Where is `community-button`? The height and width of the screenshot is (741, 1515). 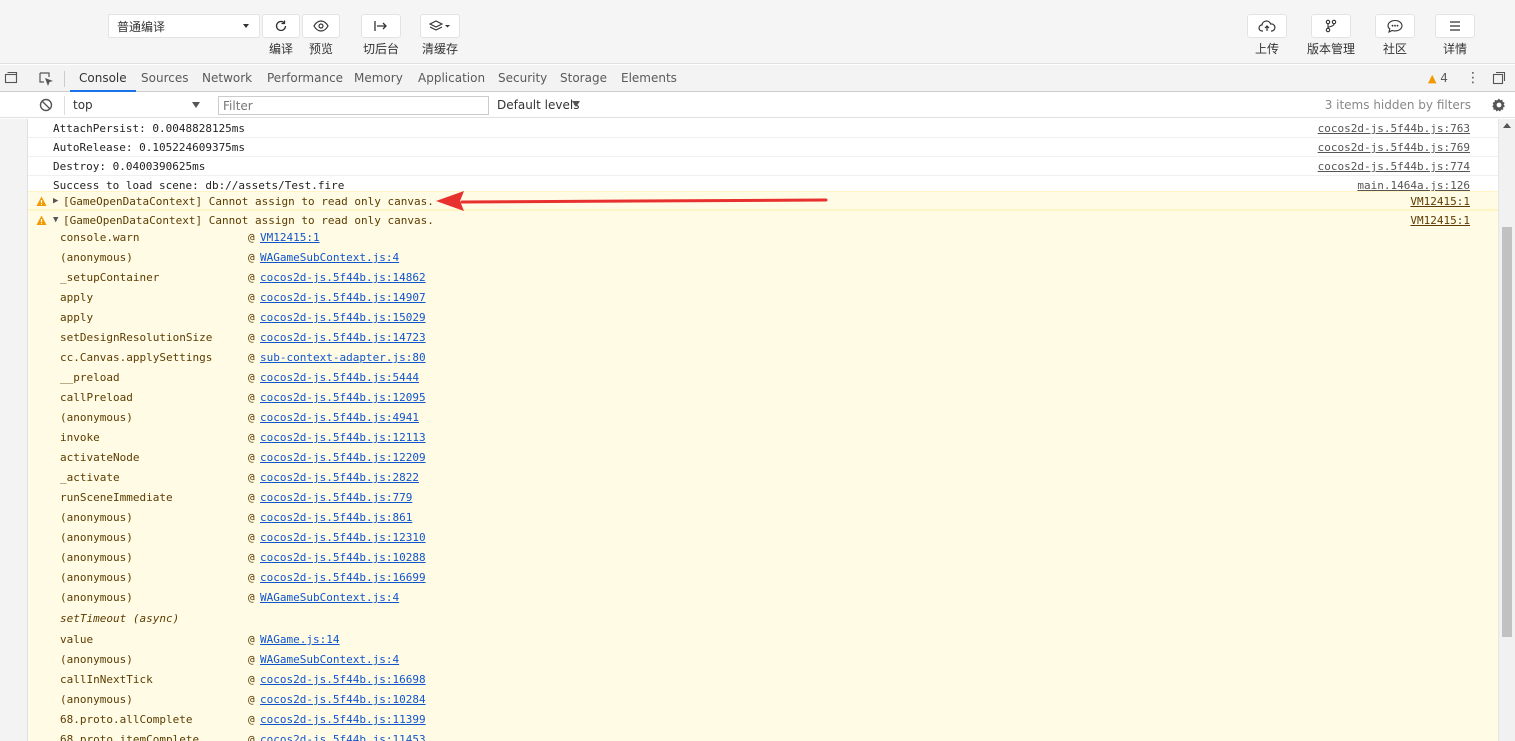 community-button is located at coordinates (1395, 26).